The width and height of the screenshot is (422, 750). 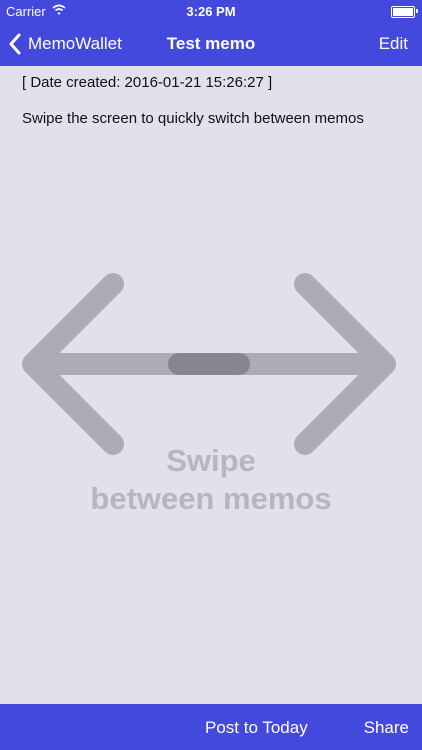 What do you see at coordinates (386, 728) in the screenshot?
I see `share-button: Share` at bounding box center [386, 728].